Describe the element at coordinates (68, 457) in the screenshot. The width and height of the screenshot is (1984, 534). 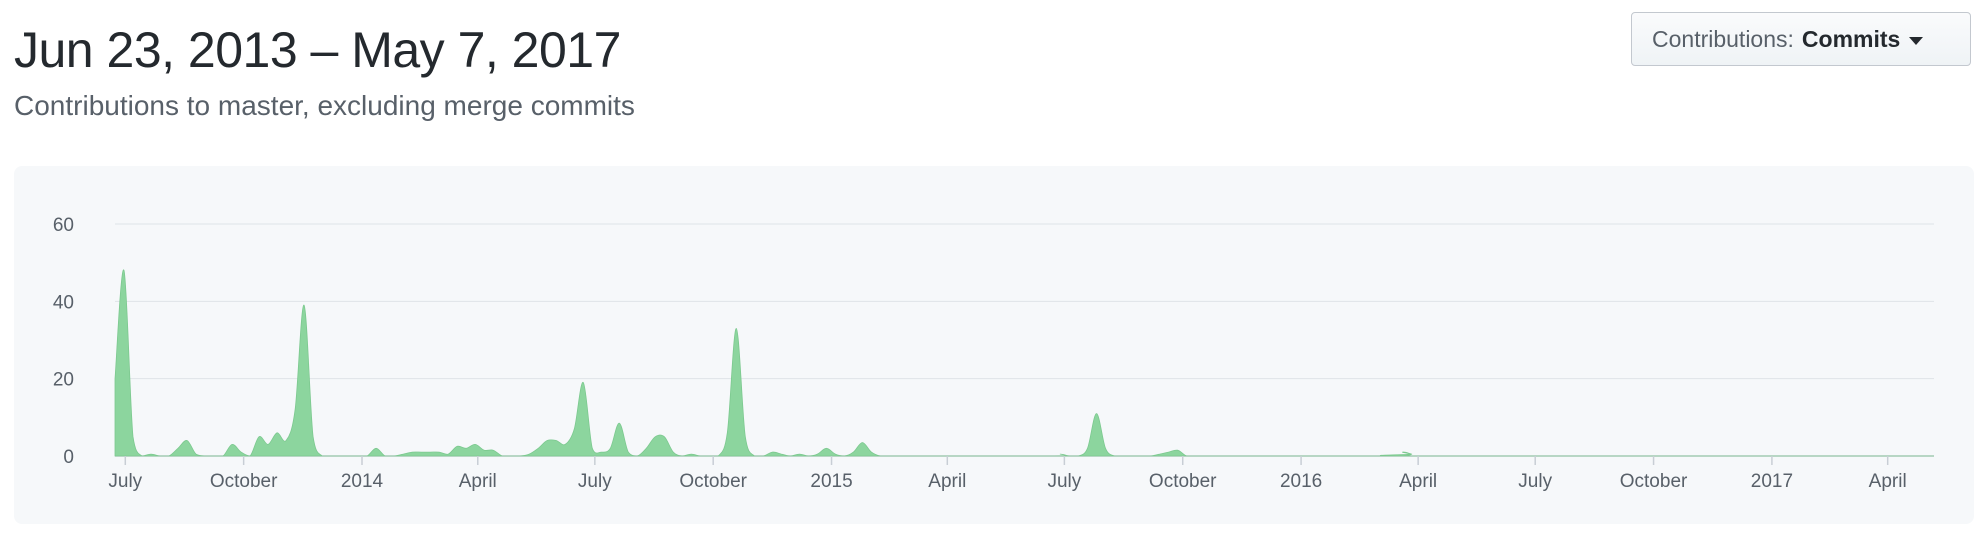
I see `y-tick-label: 0` at that location.